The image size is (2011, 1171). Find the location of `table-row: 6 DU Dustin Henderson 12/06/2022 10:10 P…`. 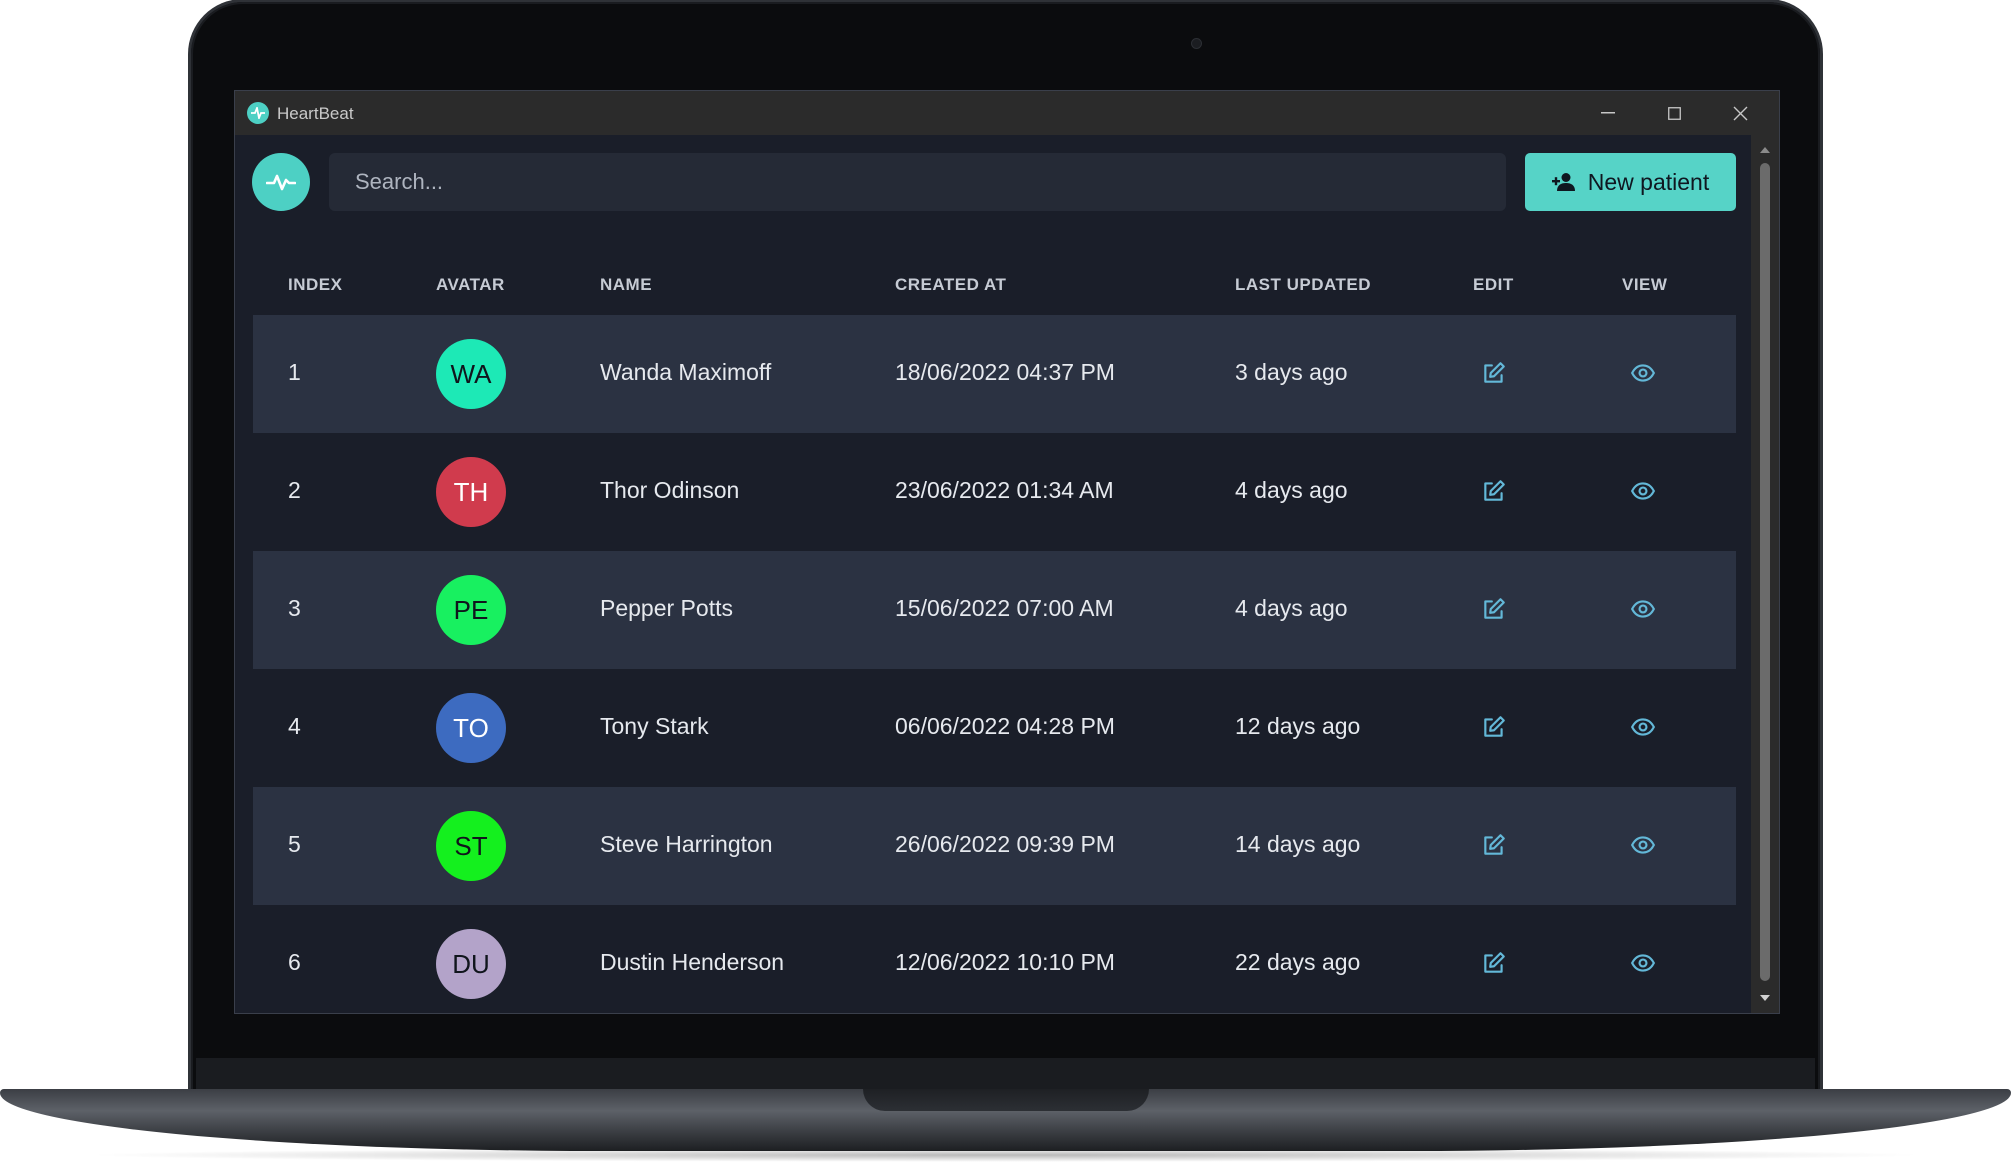

table-row: 6 DU Dustin Henderson 12/06/2022 10:10 P… is located at coordinates (994, 959).